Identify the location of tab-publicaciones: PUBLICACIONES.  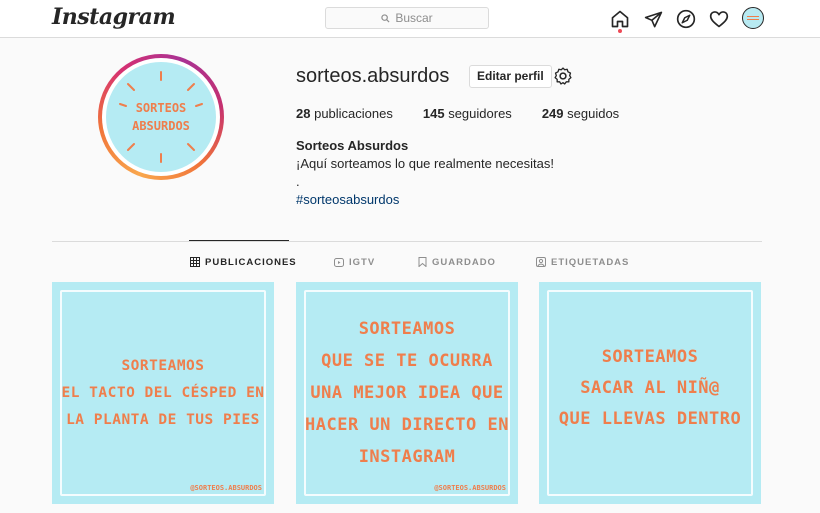
(243, 262).